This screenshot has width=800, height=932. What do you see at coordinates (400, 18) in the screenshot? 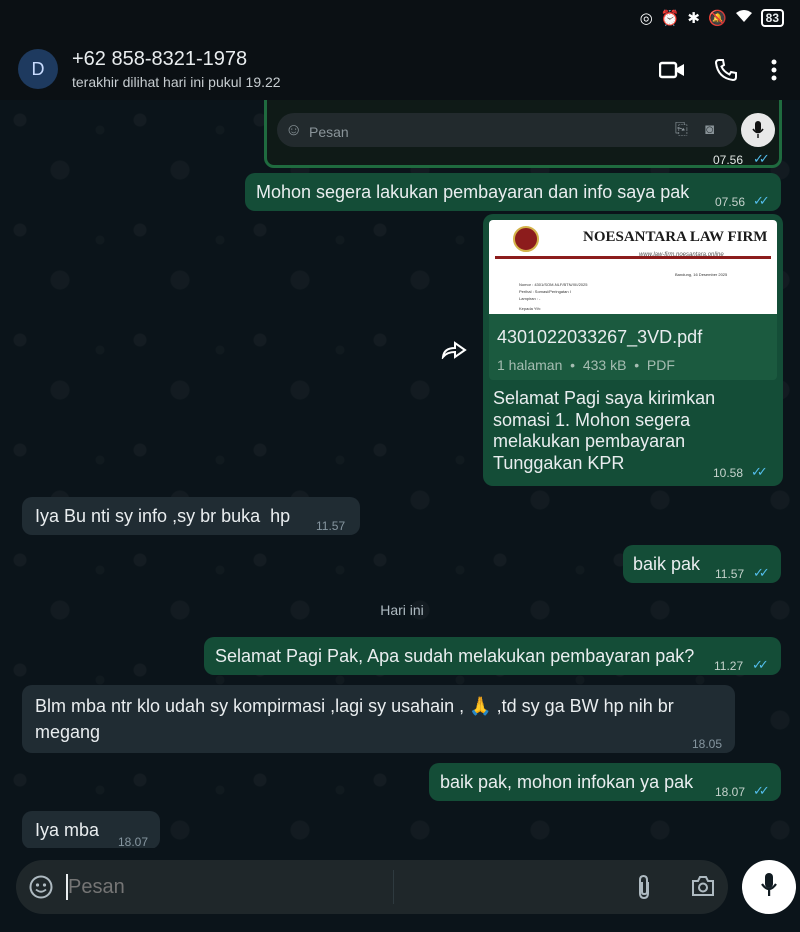
I see `status-bar: ◎ ⏰ ✱ 🔕 83` at bounding box center [400, 18].